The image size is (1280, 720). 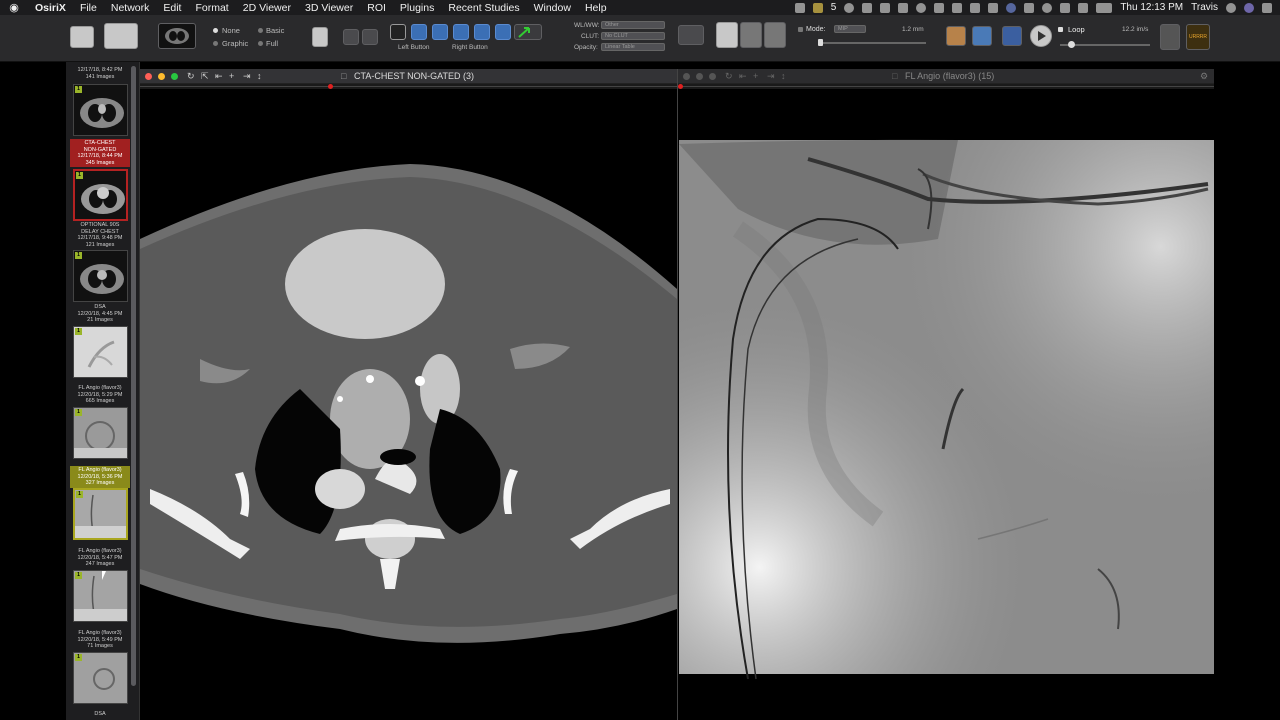 I want to click on sidebar-scrollbar-thumb, so click(x=133, y=376).